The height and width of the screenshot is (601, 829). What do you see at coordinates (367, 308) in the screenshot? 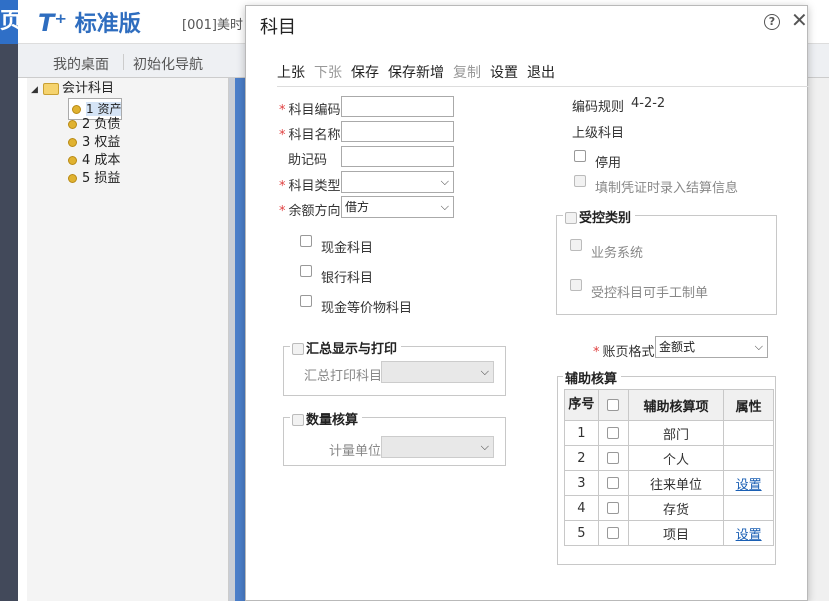
I see `cash-equivalent-label: 现金等价物科目` at bounding box center [367, 308].